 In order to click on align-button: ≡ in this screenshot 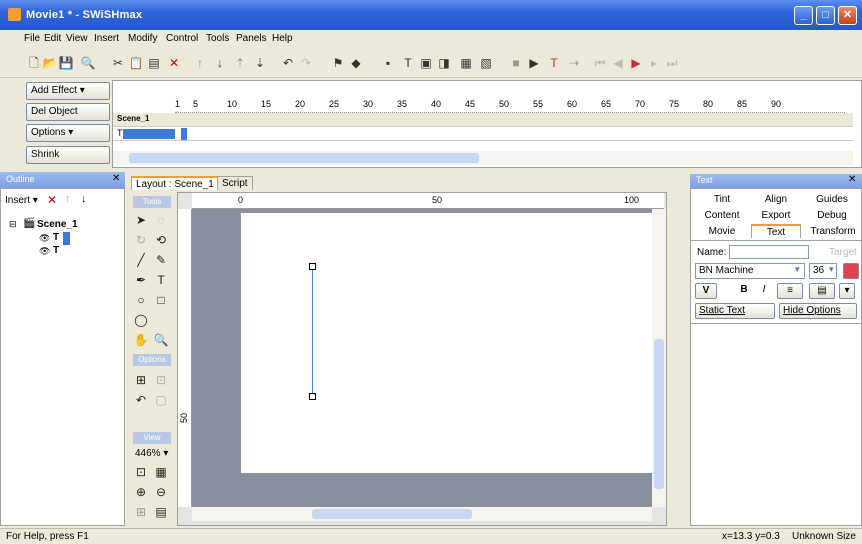, I will do `click(790, 291)`.